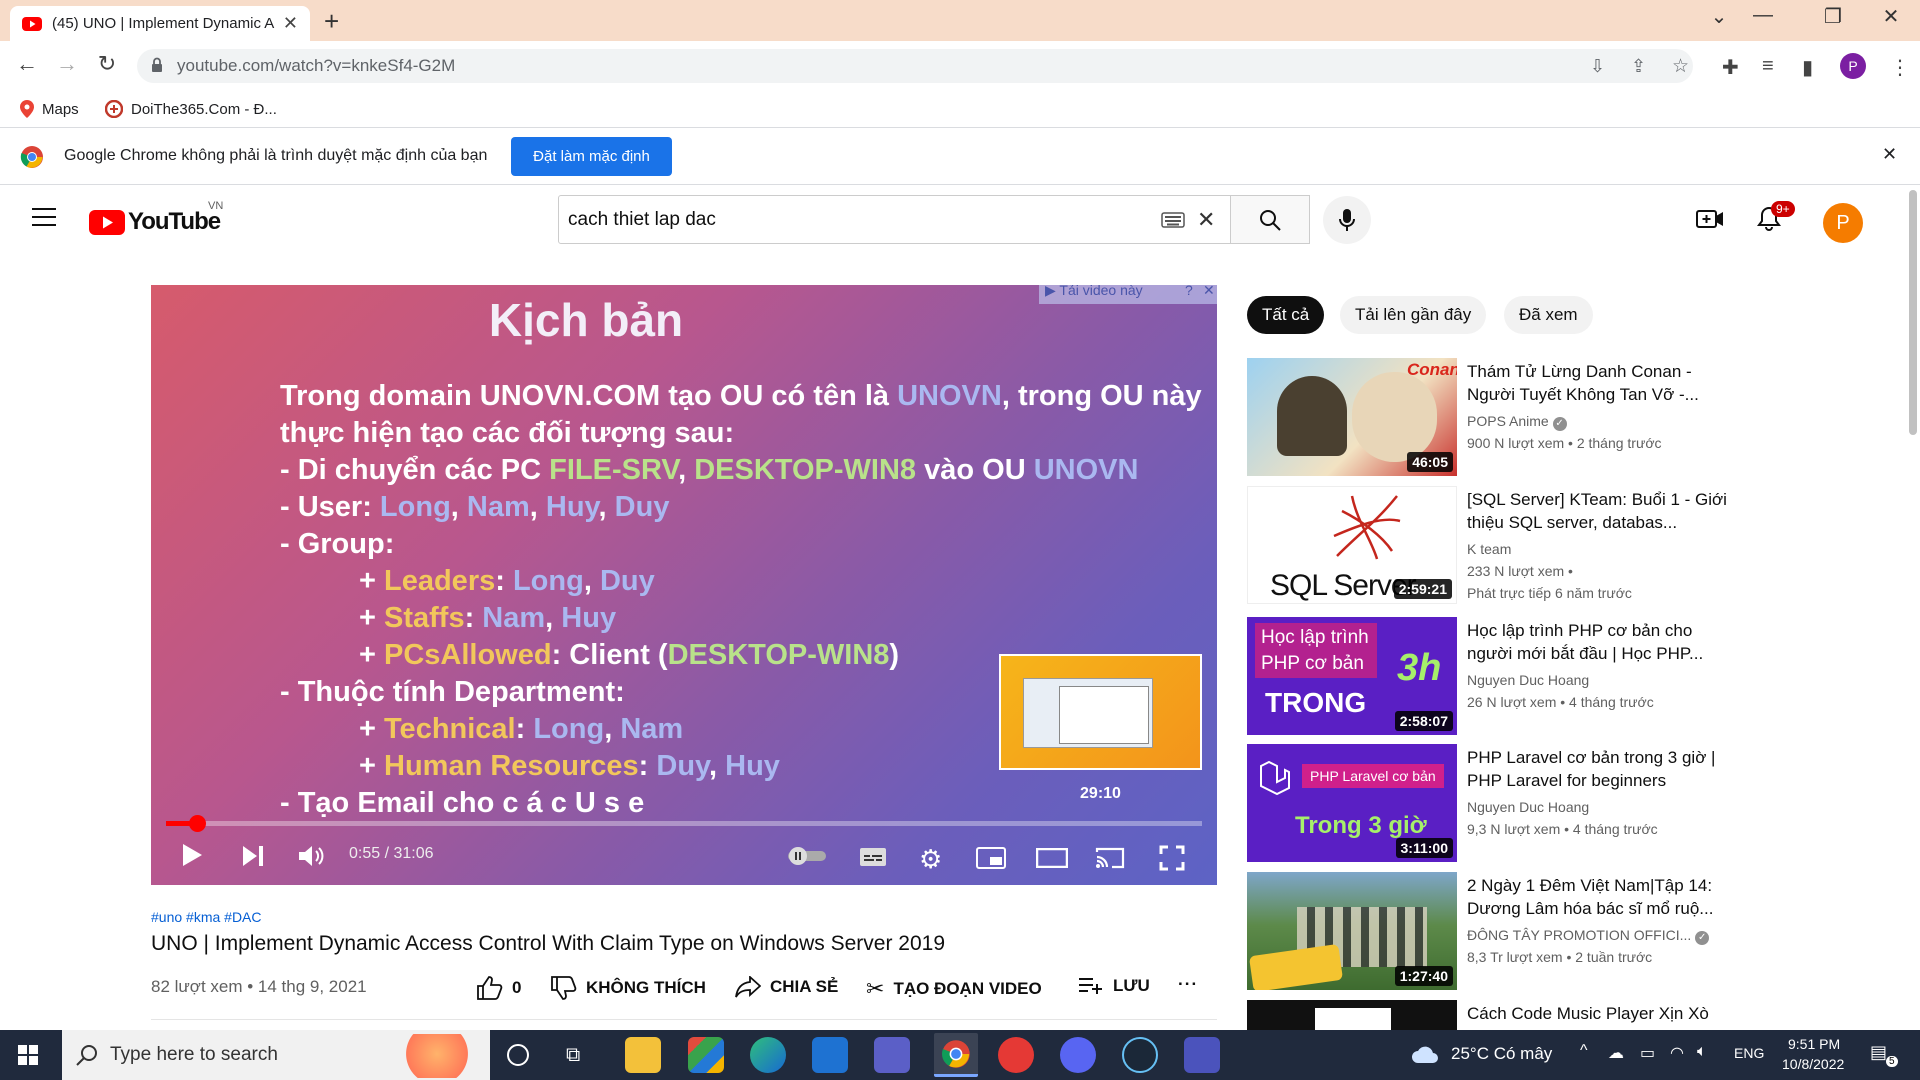 The height and width of the screenshot is (1080, 1920). What do you see at coordinates (1517, 422) in the screenshot?
I see `channel-name: POPS Anime ✓` at bounding box center [1517, 422].